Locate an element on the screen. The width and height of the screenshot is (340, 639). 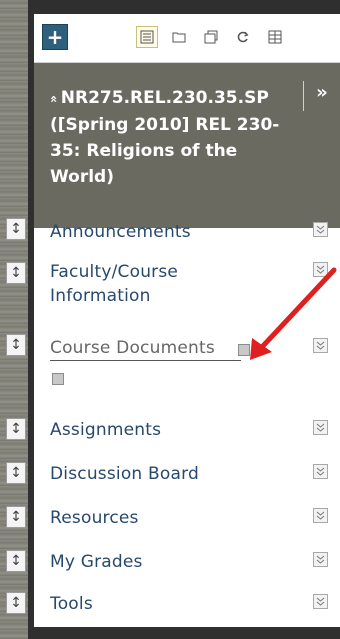
course-menu-toolbar: + is located at coordinates (187, 38).